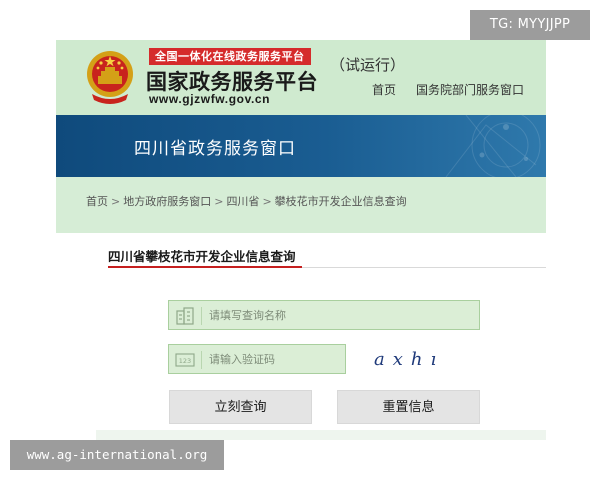  I want to click on captcha-input: 123 请输入验证码, so click(257, 359).